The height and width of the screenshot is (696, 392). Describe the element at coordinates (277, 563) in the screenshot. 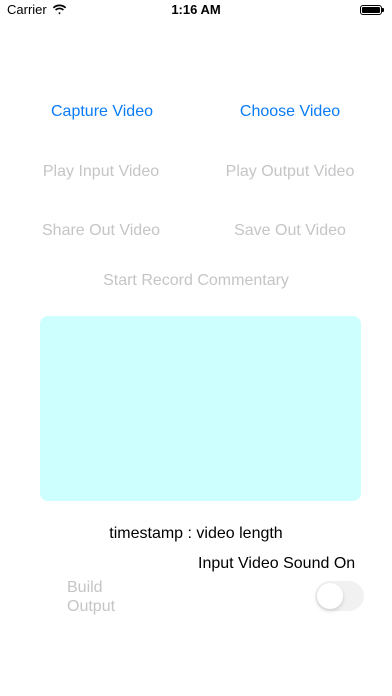

I see `input-video-sound-label: Input Video Sound On` at that location.